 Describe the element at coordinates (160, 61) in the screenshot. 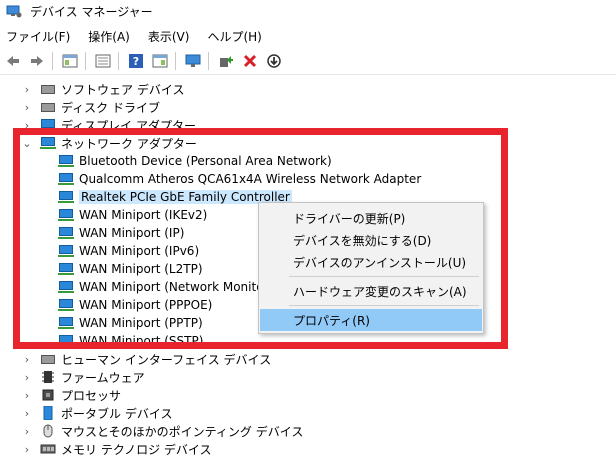

I see `details-pane-icon` at that location.